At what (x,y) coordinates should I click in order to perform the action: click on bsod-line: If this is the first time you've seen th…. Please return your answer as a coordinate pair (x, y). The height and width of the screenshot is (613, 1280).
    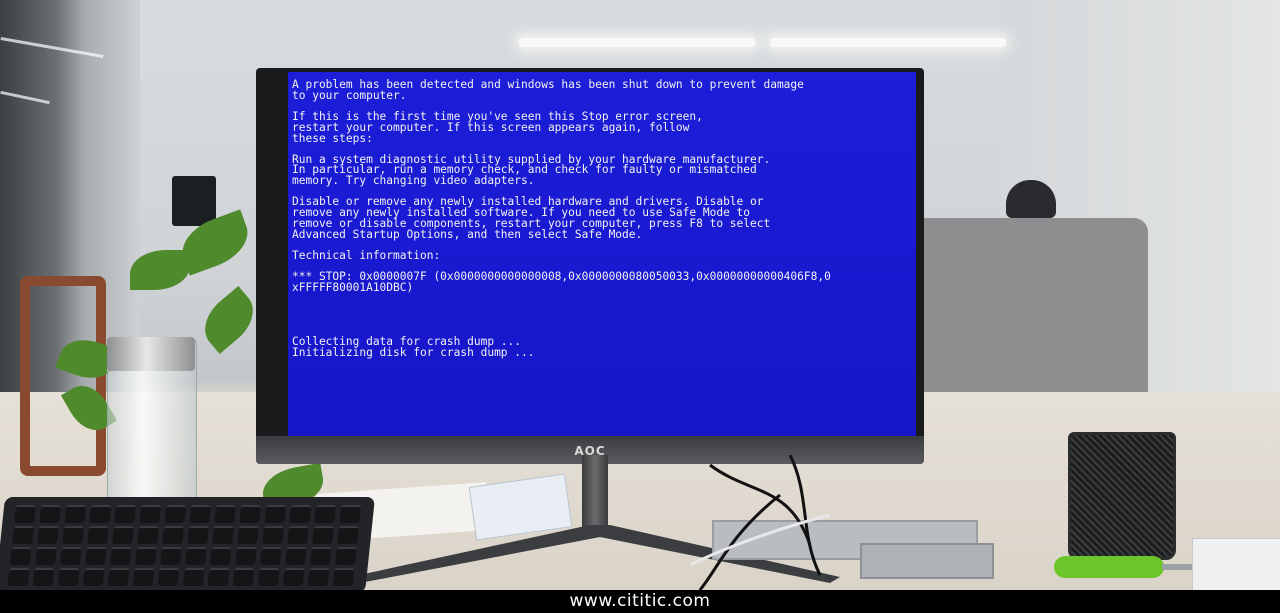
    Looking at the image, I should click on (497, 127).